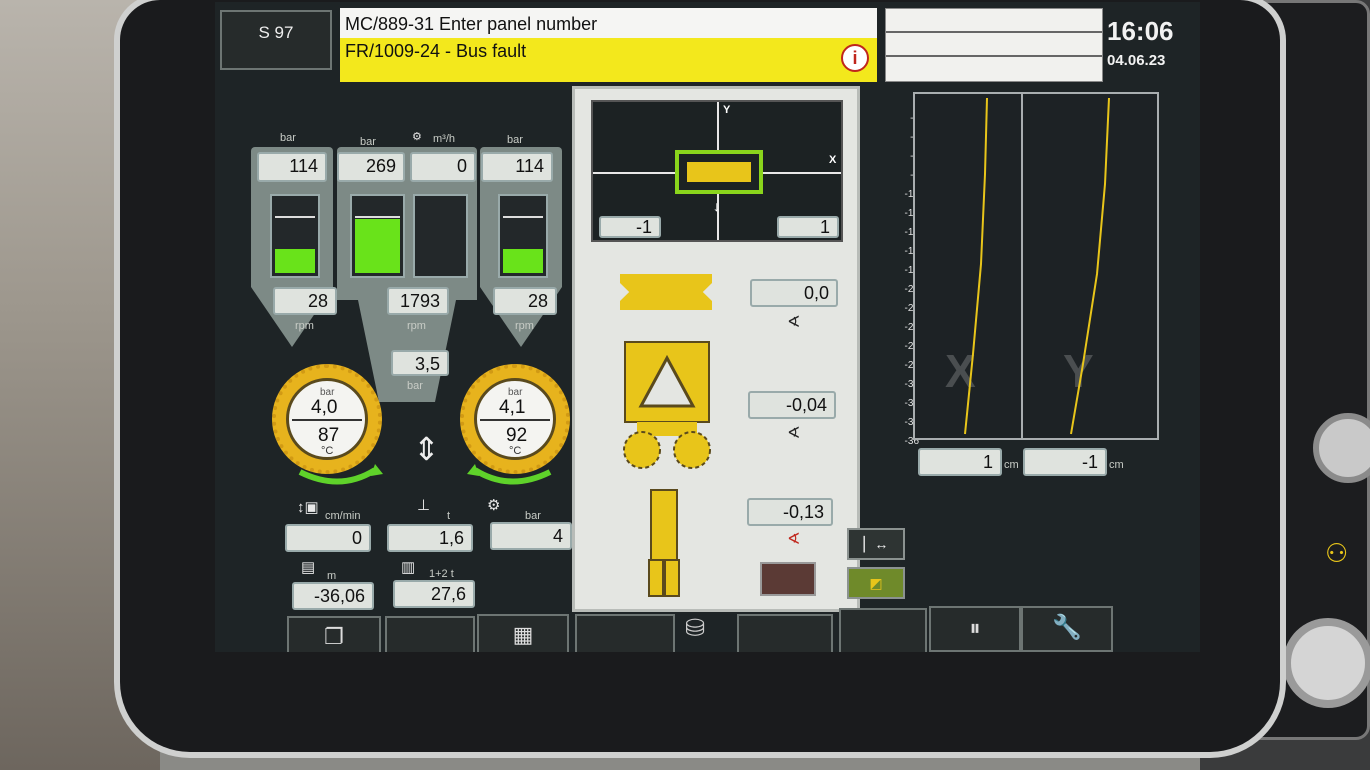 This screenshot has height=770, width=1370. What do you see at coordinates (426, 449) in the screenshot?
I see `vertical-arrows-icon: ⇕` at bounding box center [426, 449].